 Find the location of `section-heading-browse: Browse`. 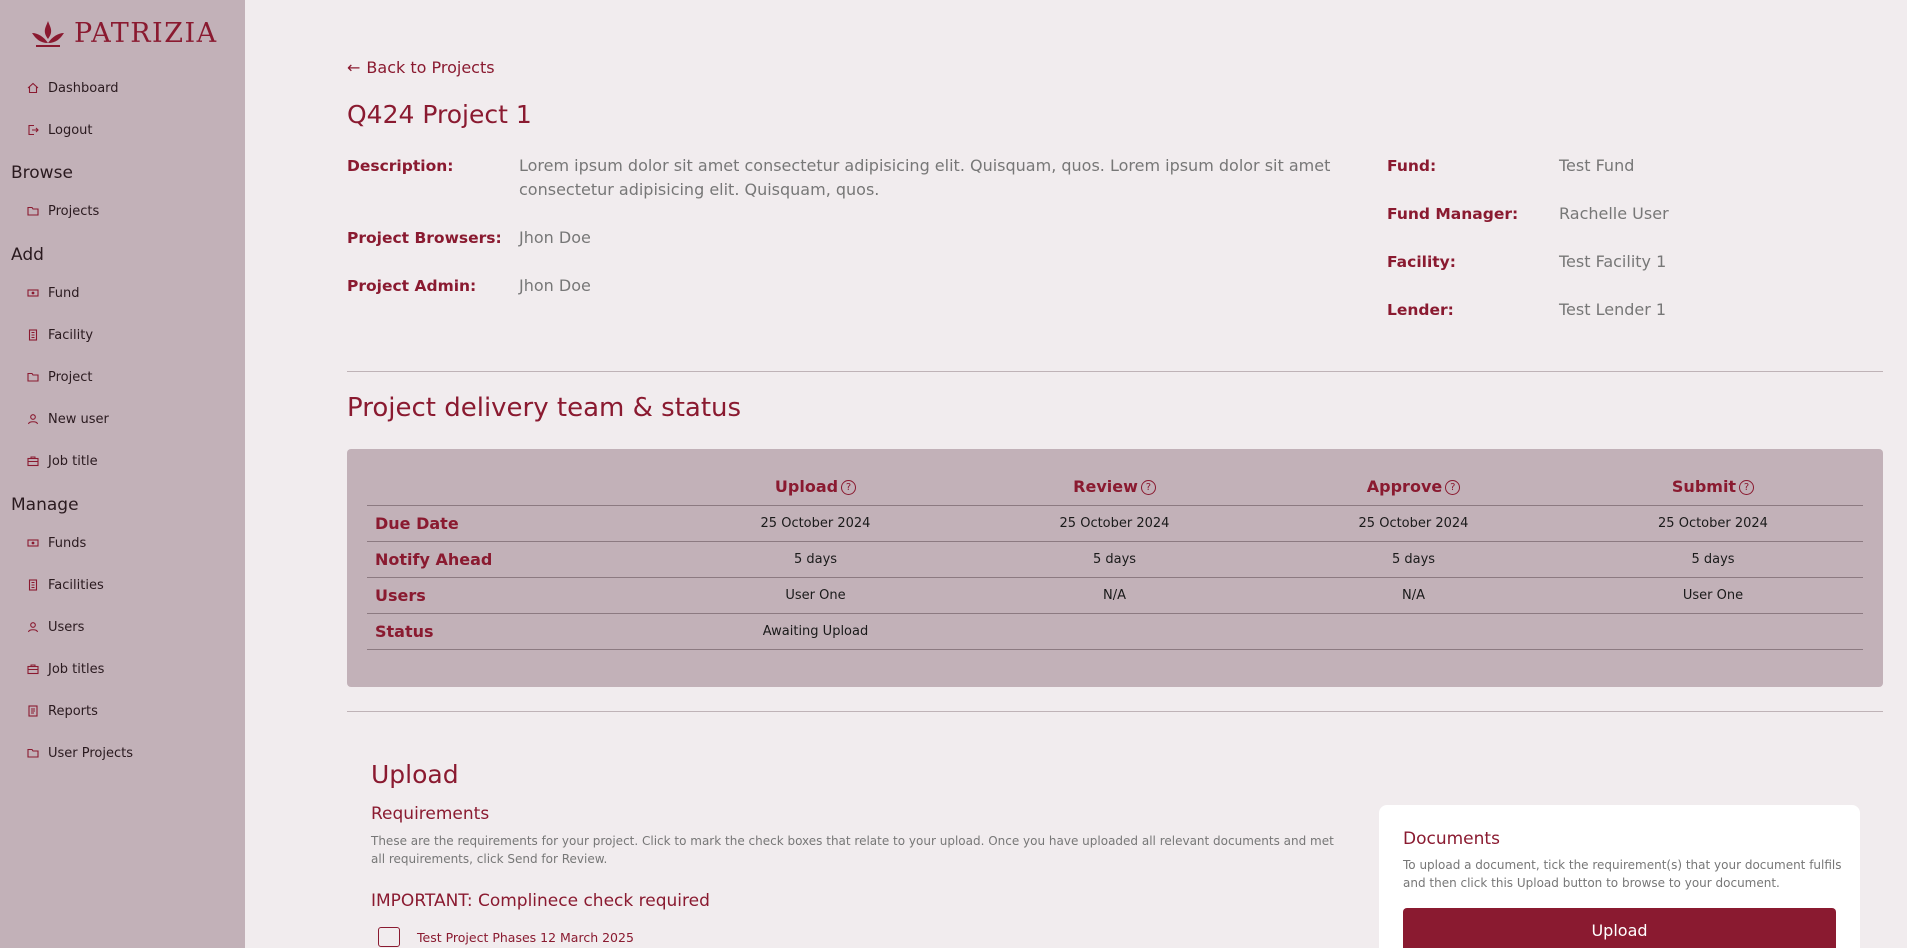

section-heading-browse: Browse is located at coordinates (42, 173).